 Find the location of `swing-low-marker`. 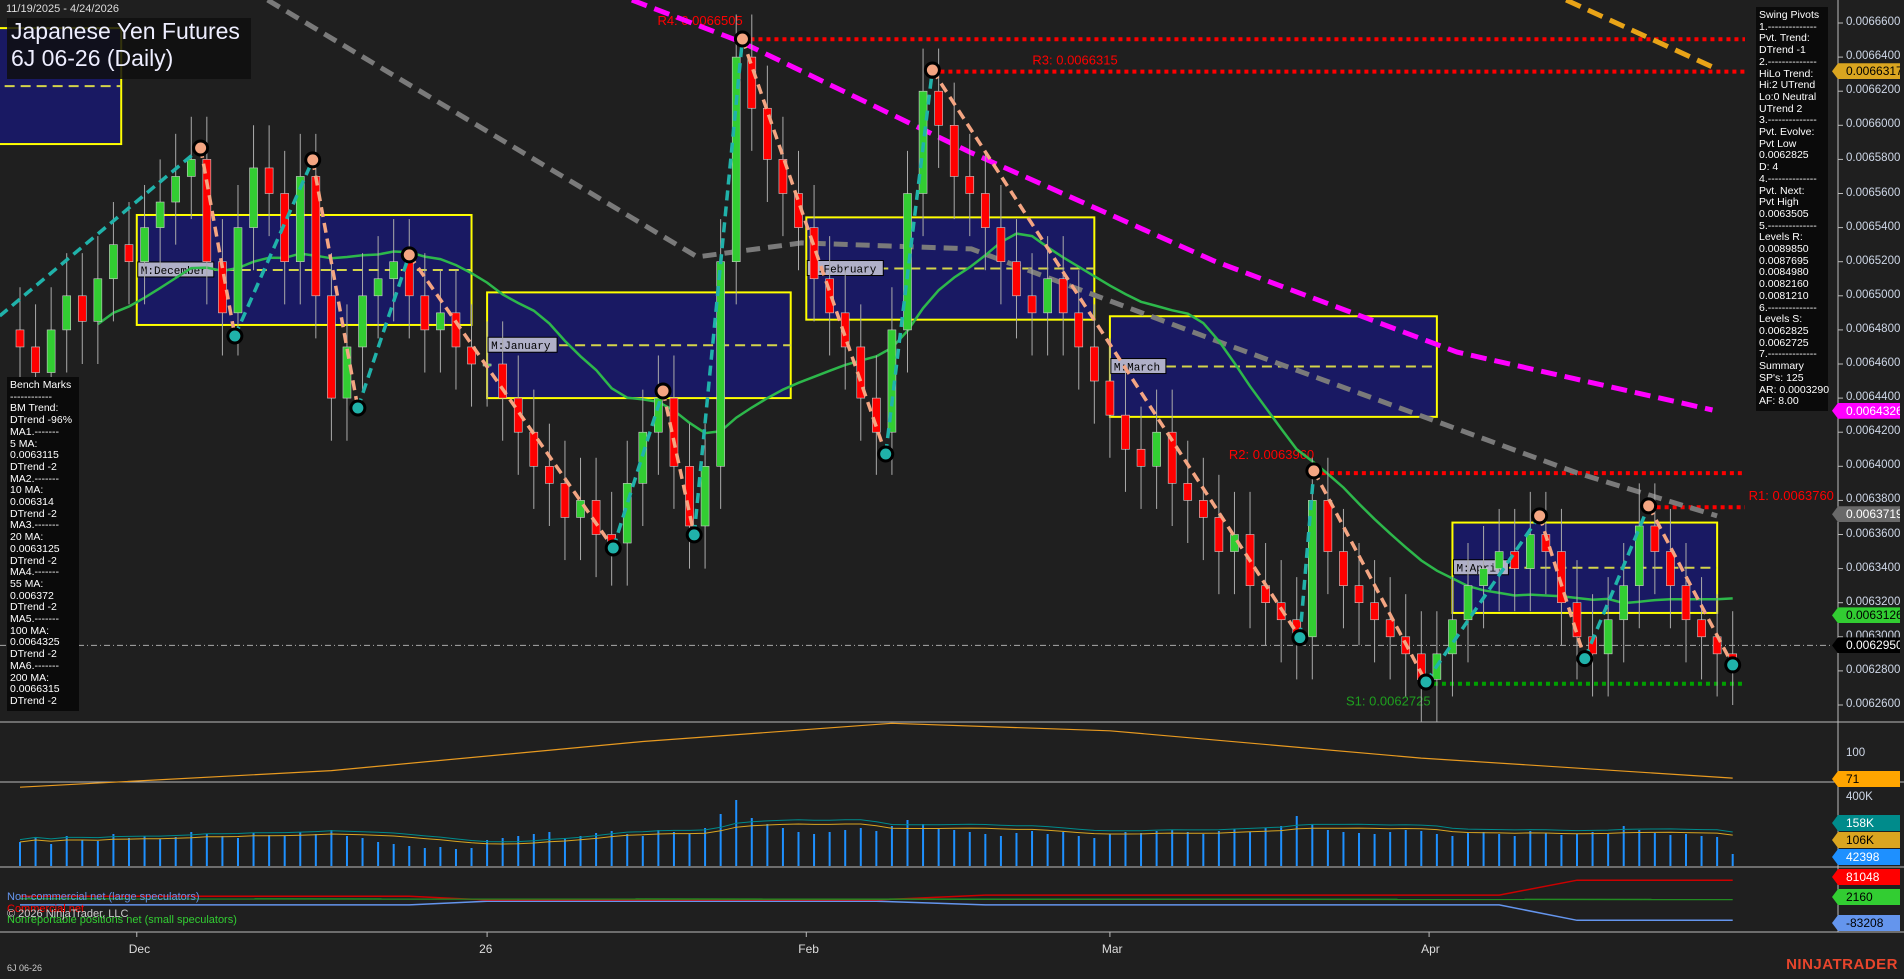

swing-low-marker is located at coordinates (235, 336).